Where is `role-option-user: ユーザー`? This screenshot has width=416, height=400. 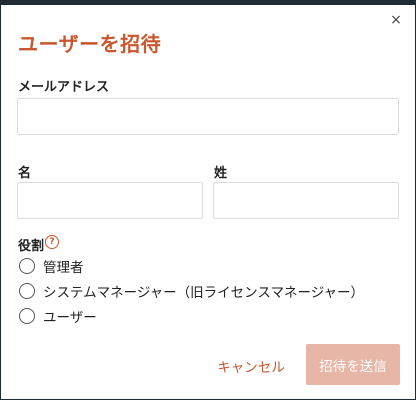 role-option-user: ユーザー is located at coordinates (58, 316).